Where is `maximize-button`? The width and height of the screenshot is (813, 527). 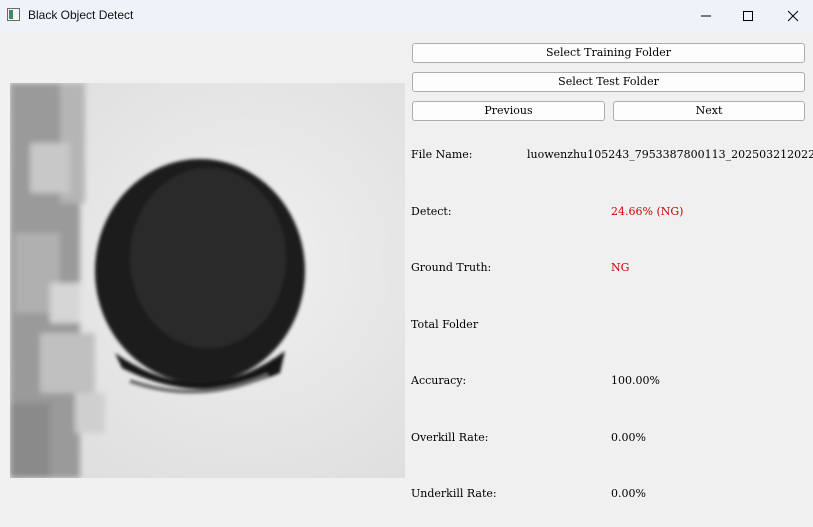
maximize-button is located at coordinates (748, 16).